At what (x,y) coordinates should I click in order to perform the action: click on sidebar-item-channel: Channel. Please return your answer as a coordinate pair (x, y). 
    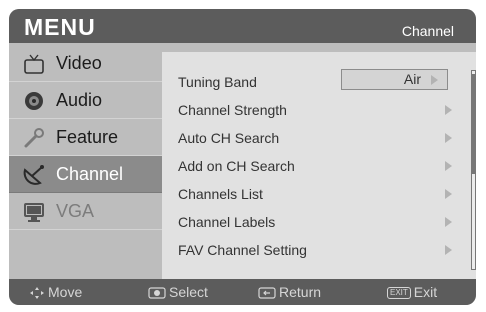
    Looking at the image, I should click on (85, 174).